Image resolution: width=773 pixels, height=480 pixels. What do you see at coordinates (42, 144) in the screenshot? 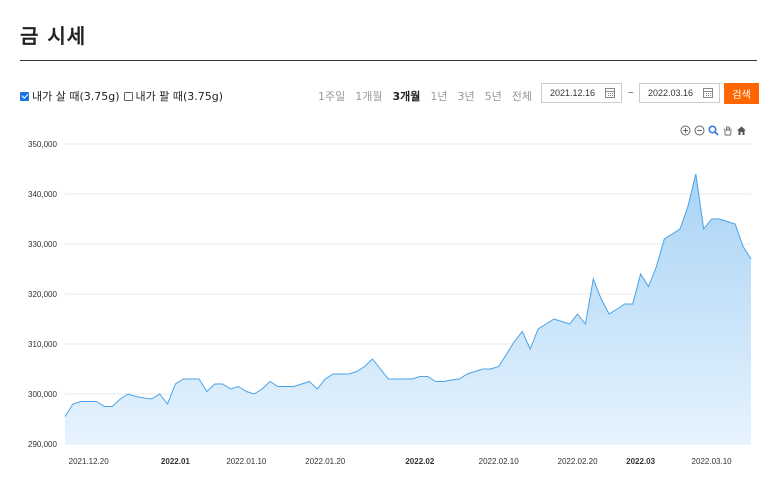
I see `y-tick-label: 350,000` at bounding box center [42, 144].